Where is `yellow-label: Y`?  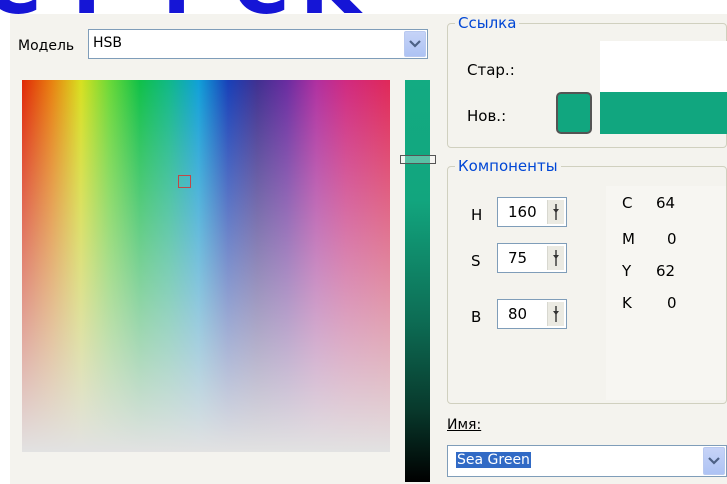
yellow-label: Y is located at coordinates (627, 271).